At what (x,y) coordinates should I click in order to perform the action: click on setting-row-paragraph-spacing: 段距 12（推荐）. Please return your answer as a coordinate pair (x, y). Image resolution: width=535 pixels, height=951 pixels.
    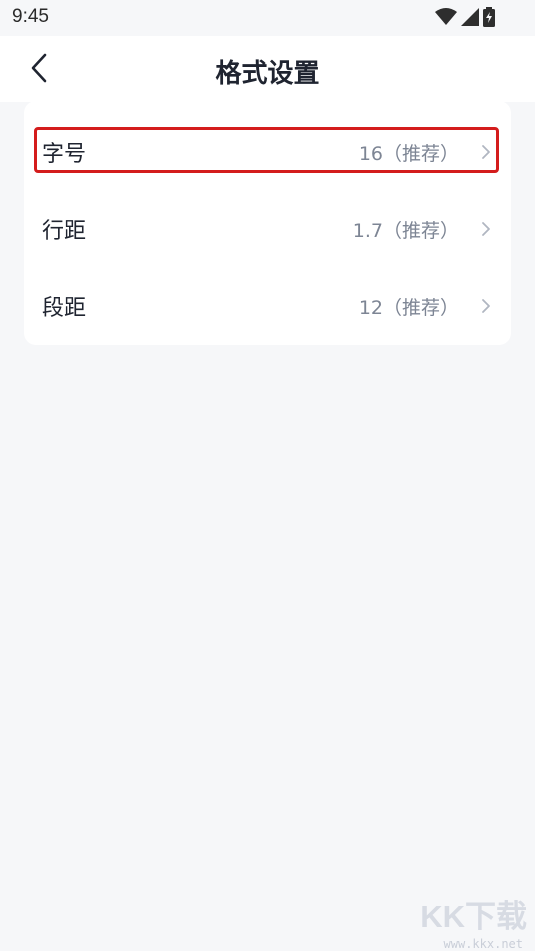
    Looking at the image, I should click on (267, 306).